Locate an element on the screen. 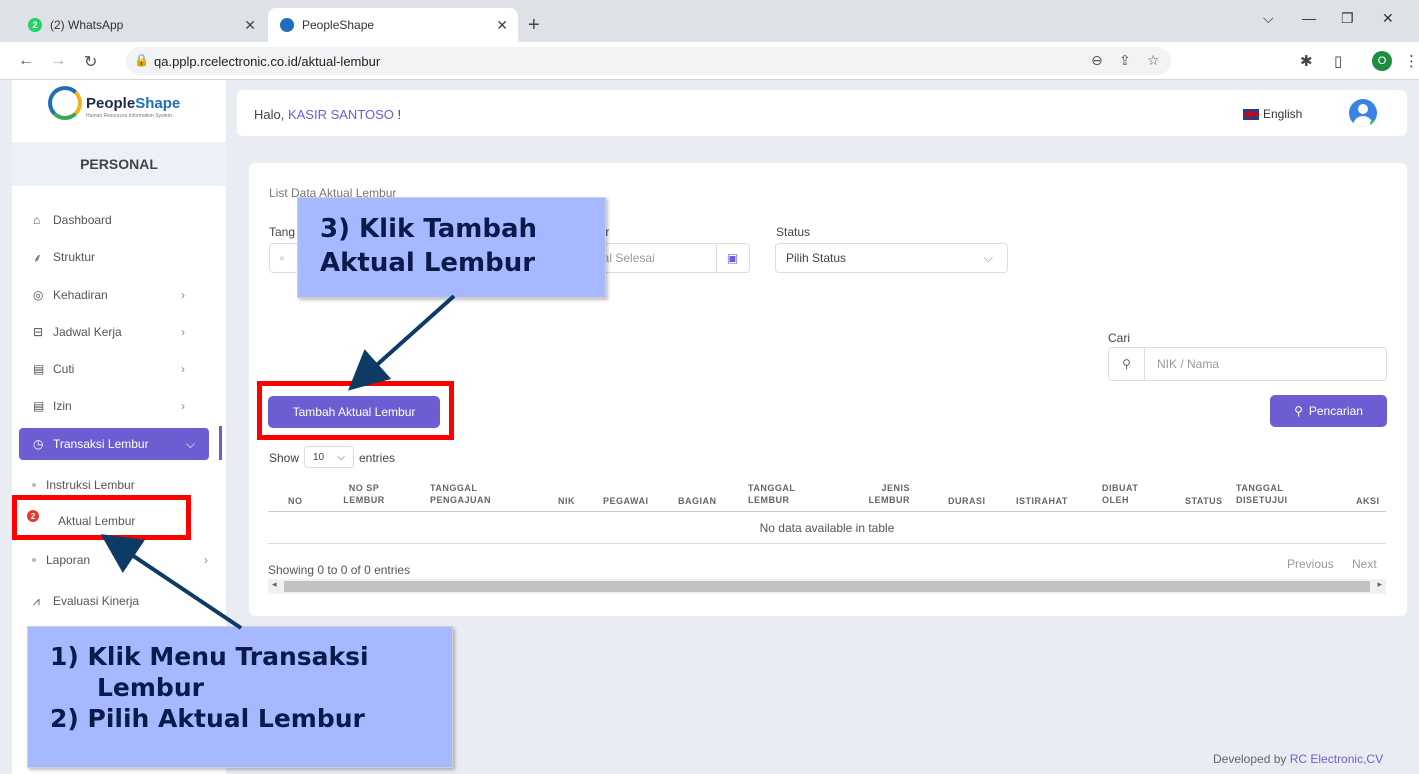 The image size is (1419, 774). annotation-step-2: 2) Pilih Aktual Lembur is located at coordinates (207, 718).